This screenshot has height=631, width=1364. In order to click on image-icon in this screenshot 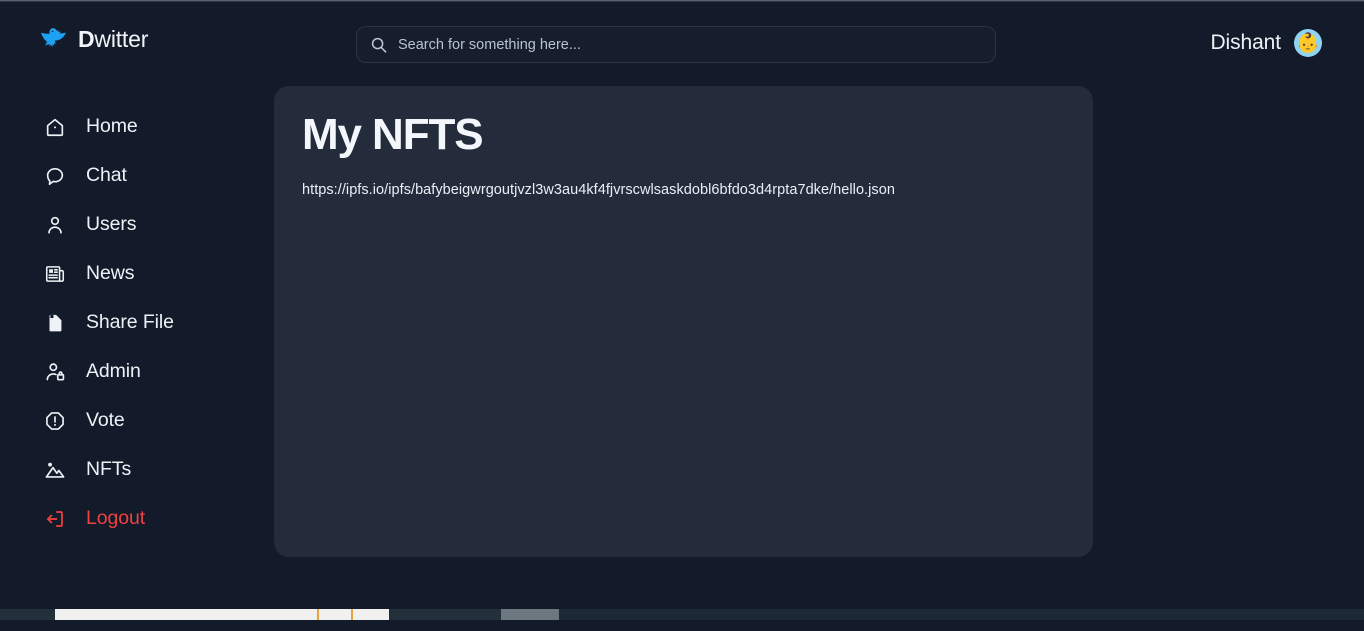, I will do `click(55, 470)`.